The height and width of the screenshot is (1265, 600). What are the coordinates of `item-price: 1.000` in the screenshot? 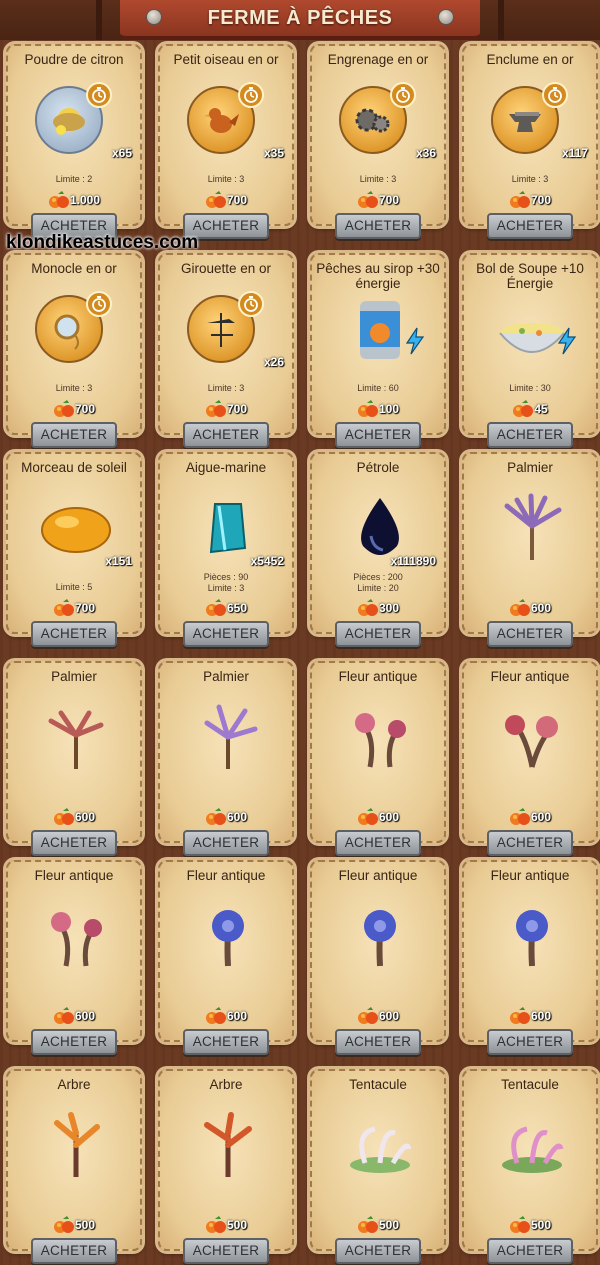 It's located at (74, 200).